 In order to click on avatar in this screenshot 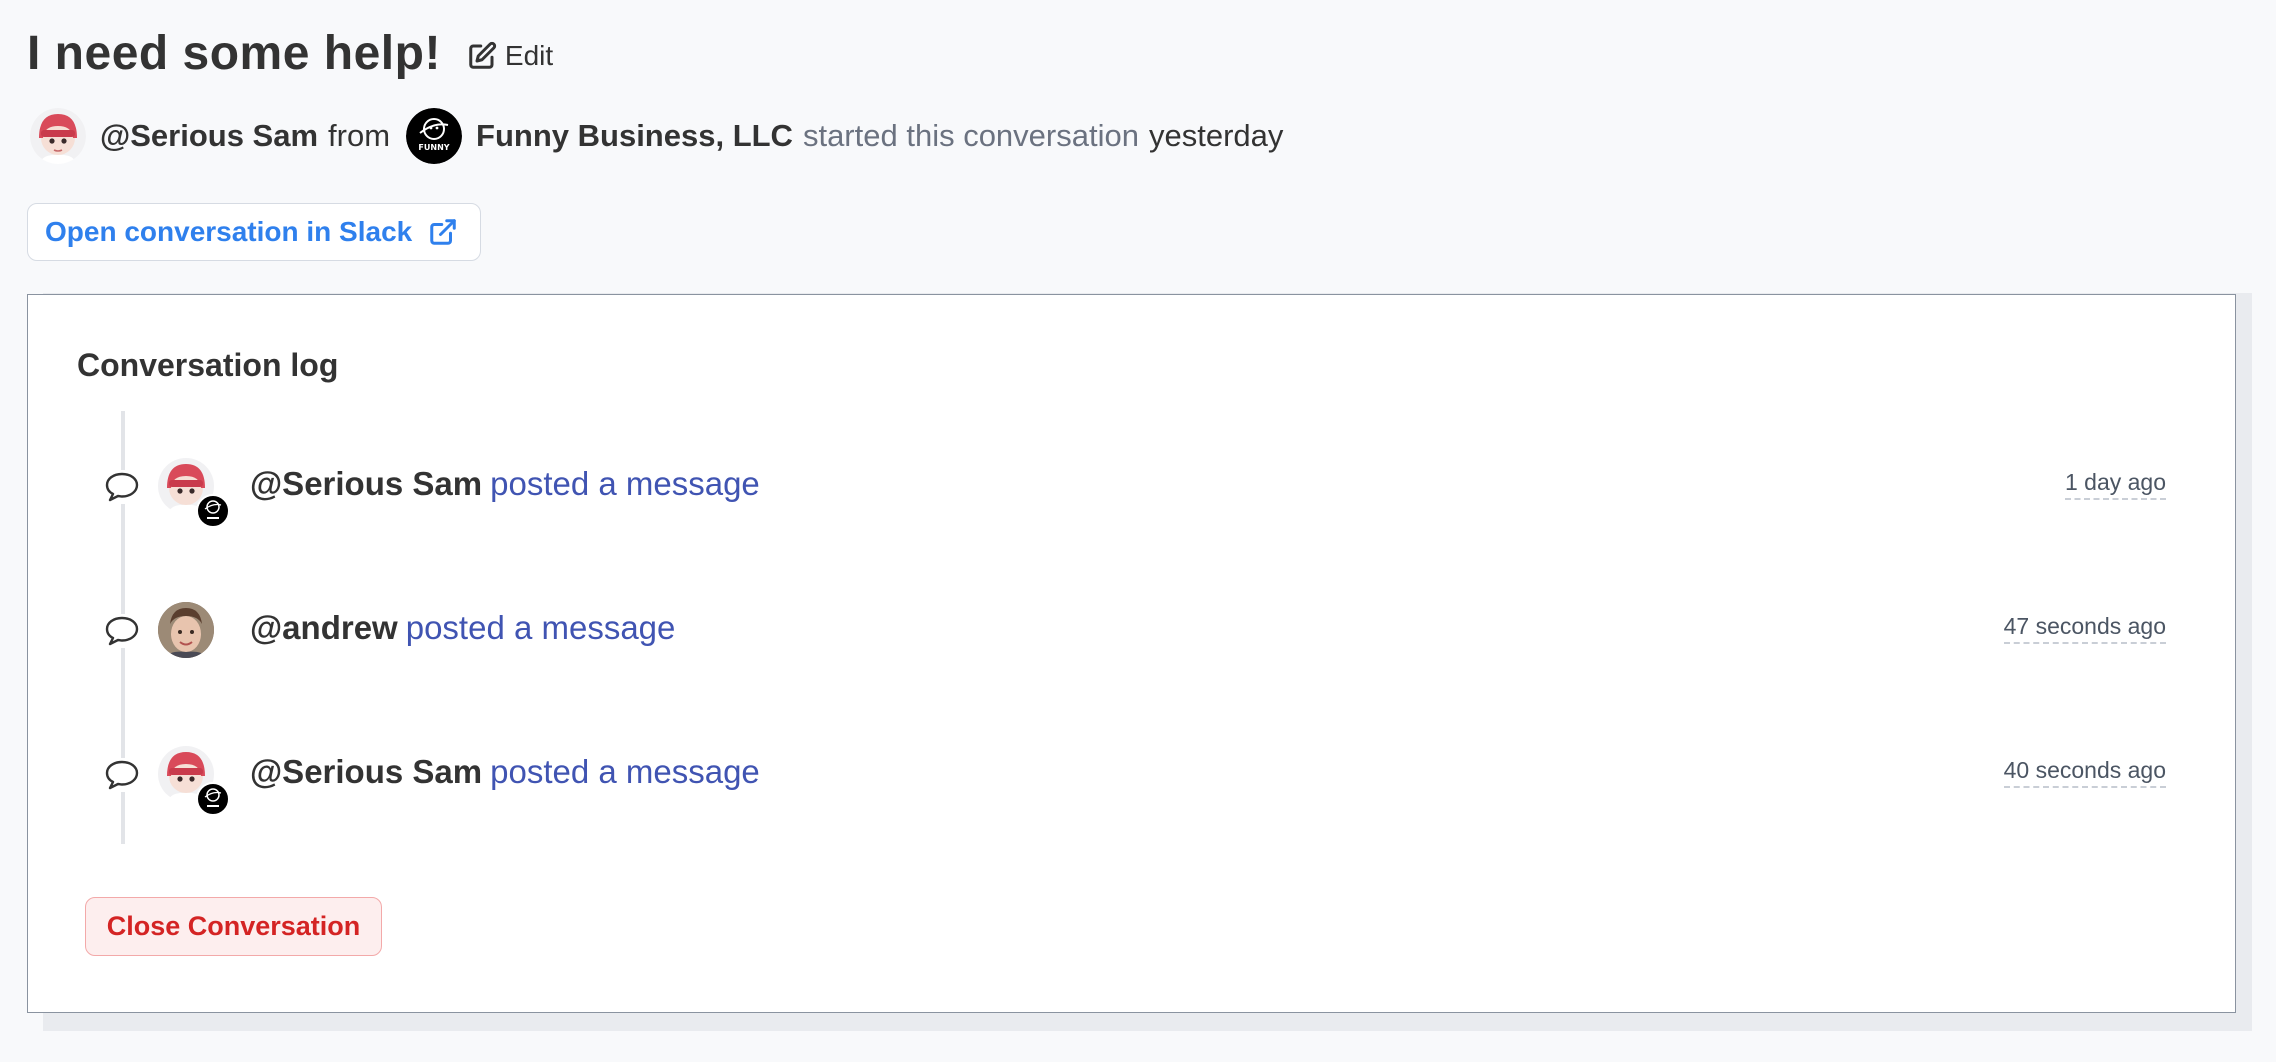, I will do `click(58, 136)`.